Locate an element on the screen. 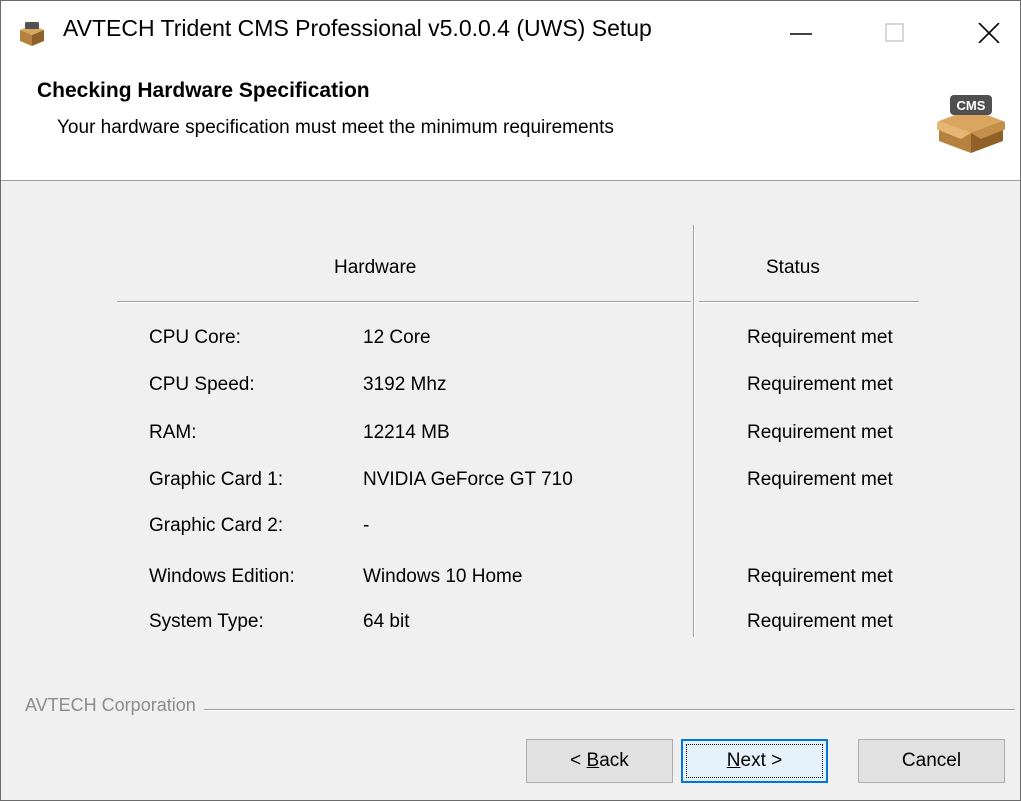 The height and width of the screenshot is (801, 1021). page-title: Checking Hardware Specification is located at coordinates (203, 90).